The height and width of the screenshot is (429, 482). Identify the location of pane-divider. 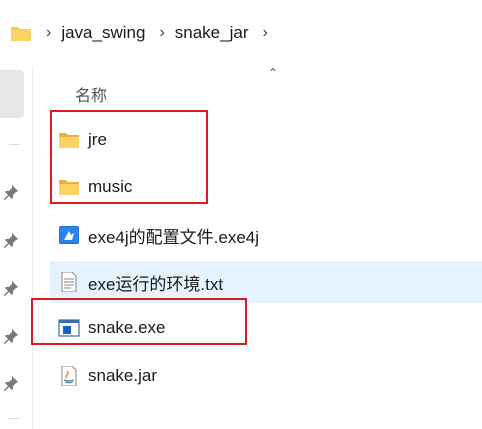
(32, 247).